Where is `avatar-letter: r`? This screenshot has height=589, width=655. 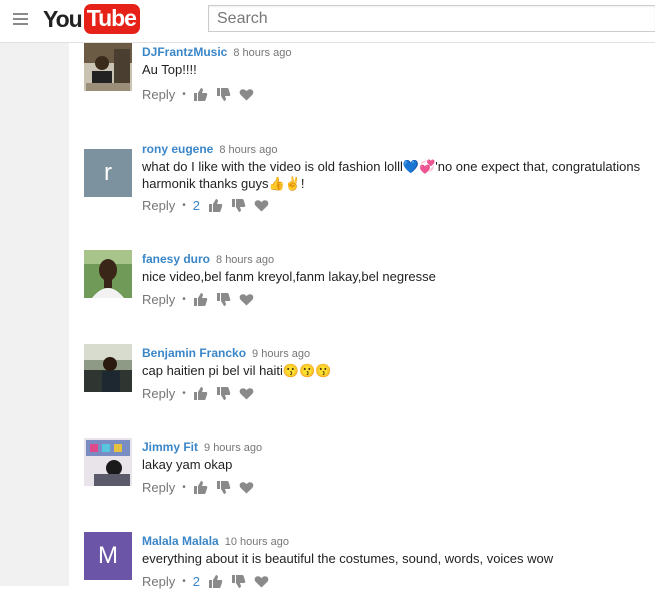 avatar-letter: r is located at coordinates (108, 172).